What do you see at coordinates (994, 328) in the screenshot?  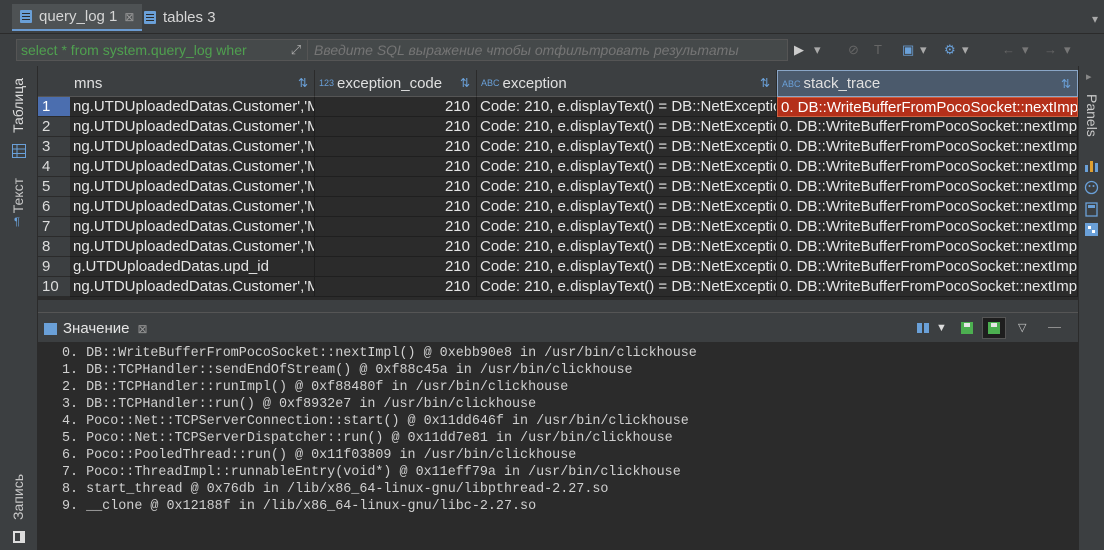 I see `auto-apply-toggle` at bounding box center [994, 328].